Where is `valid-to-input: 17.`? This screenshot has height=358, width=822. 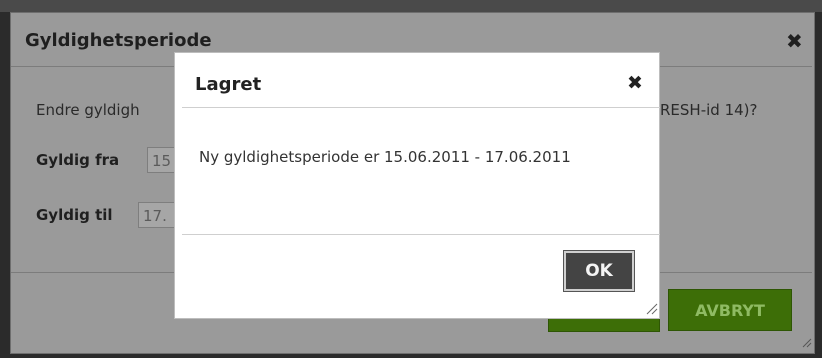 valid-to-input: 17. is located at coordinates (157, 215).